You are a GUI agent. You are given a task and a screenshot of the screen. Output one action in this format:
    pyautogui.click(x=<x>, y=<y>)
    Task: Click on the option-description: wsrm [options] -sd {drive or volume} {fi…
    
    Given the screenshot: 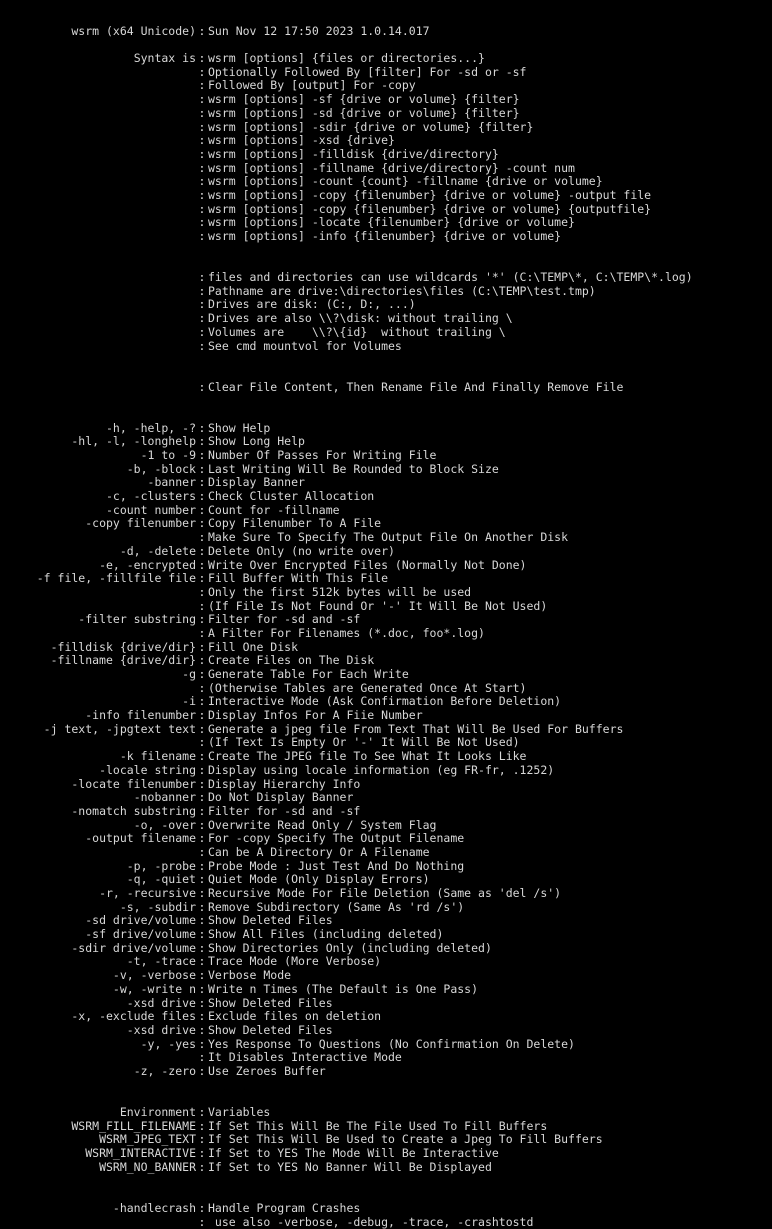 What is the action you would take?
    pyautogui.click(x=364, y=114)
    